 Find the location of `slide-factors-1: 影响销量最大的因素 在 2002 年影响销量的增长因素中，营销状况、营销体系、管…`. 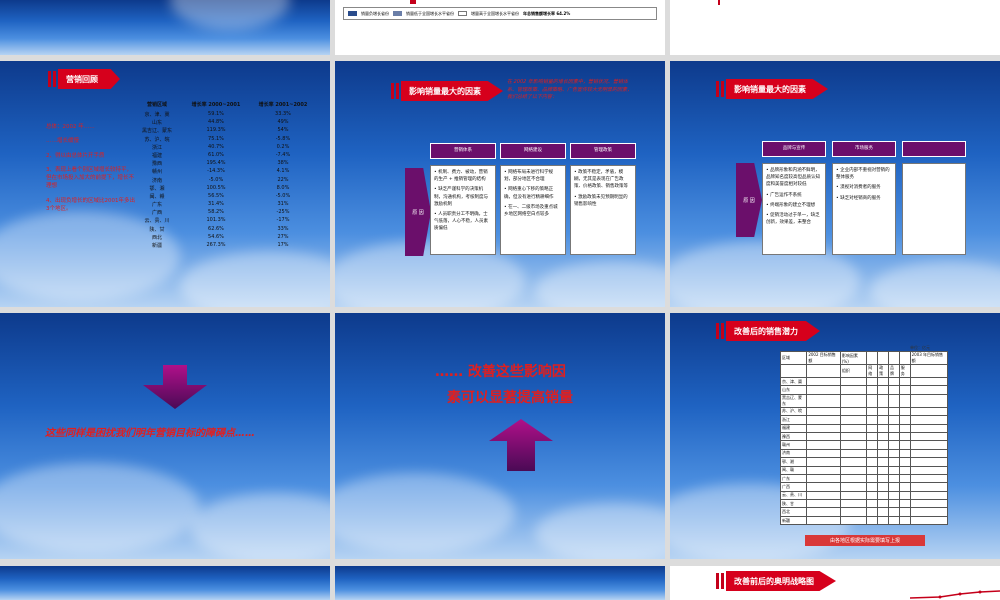

slide-factors-1: 影响销量最大的因素 在 2002 年影响销量的增长因素中，营销状况、营销体系、管… is located at coordinates (500, 184).